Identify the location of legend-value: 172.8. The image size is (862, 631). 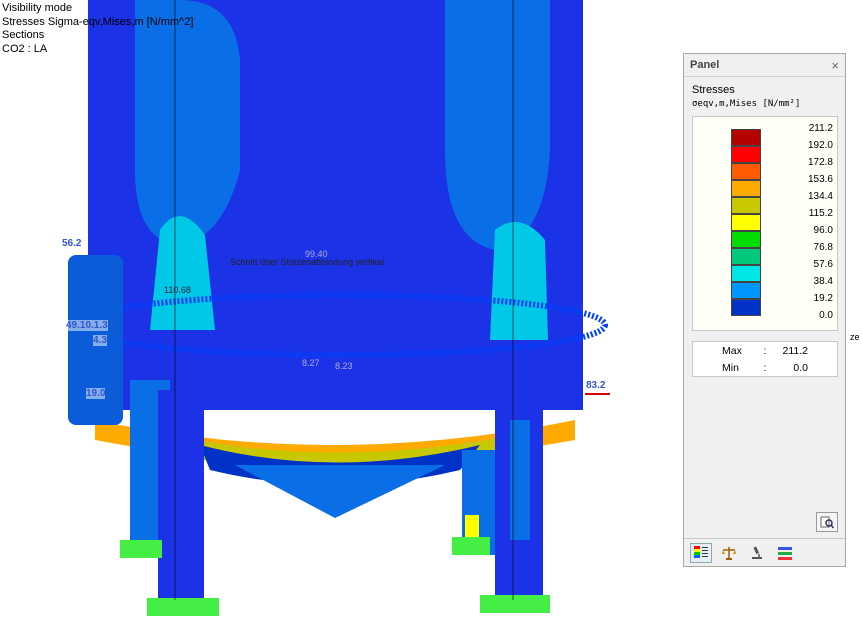
(820, 162).